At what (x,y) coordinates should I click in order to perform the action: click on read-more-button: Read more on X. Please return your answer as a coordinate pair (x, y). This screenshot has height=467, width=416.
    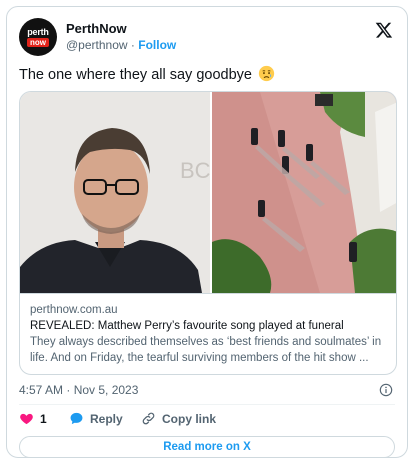
    Looking at the image, I should click on (207, 447).